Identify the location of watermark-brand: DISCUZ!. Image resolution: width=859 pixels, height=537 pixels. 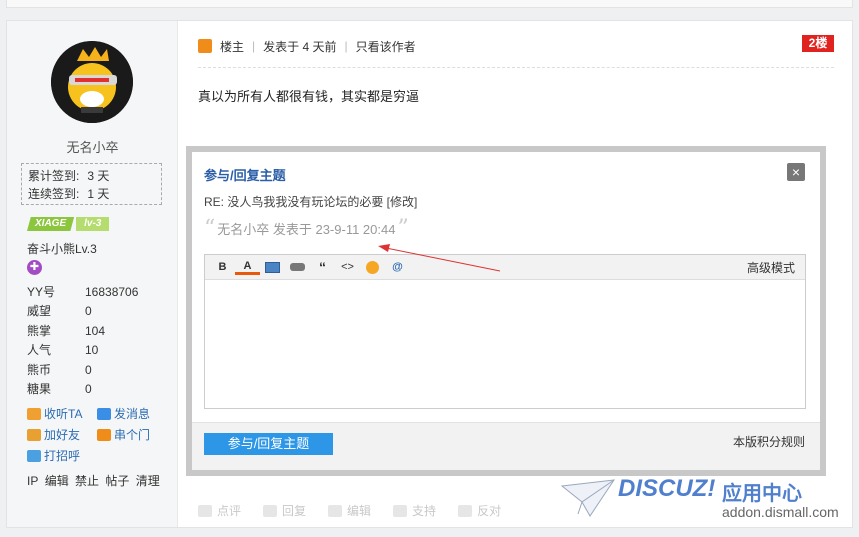
(667, 488).